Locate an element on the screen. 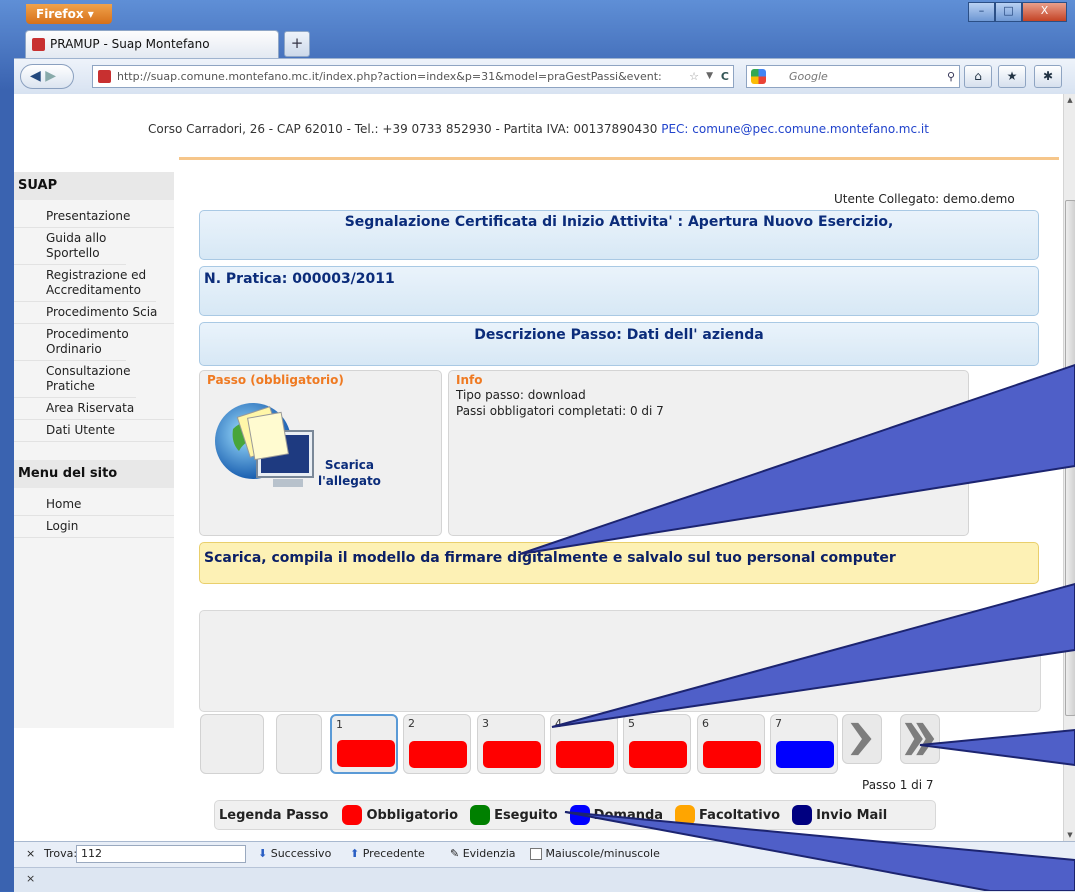 This screenshot has height=892, width=1075. legend-label: Eseguito is located at coordinates (526, 815).